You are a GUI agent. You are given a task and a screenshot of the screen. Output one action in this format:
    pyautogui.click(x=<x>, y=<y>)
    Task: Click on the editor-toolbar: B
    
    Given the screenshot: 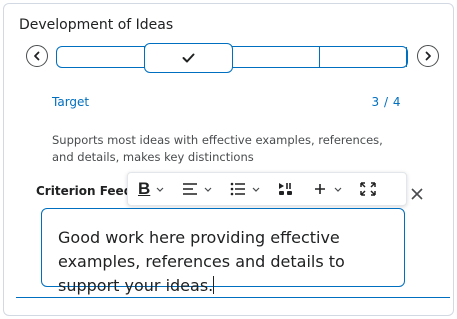 What is the action you would take?
    pyautogui.click(x=267, y=189)
    